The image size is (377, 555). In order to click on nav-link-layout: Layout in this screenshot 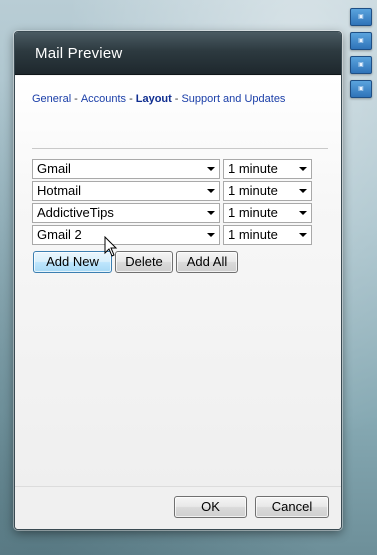, I will do `click(154, 99)`.